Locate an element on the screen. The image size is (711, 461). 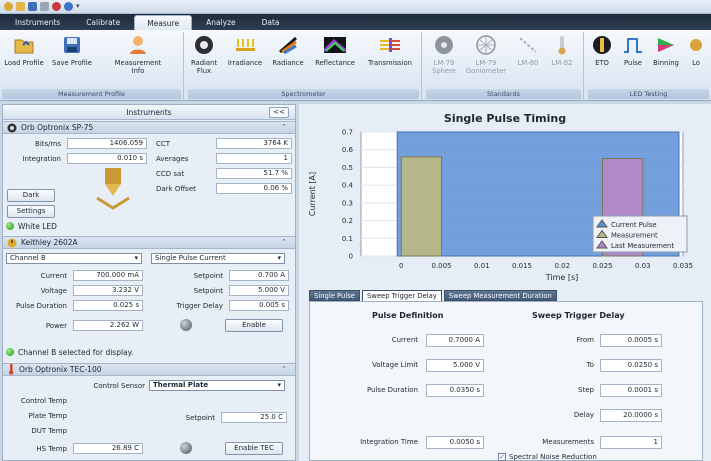
folder-icon is located at coordinates (20, 6).